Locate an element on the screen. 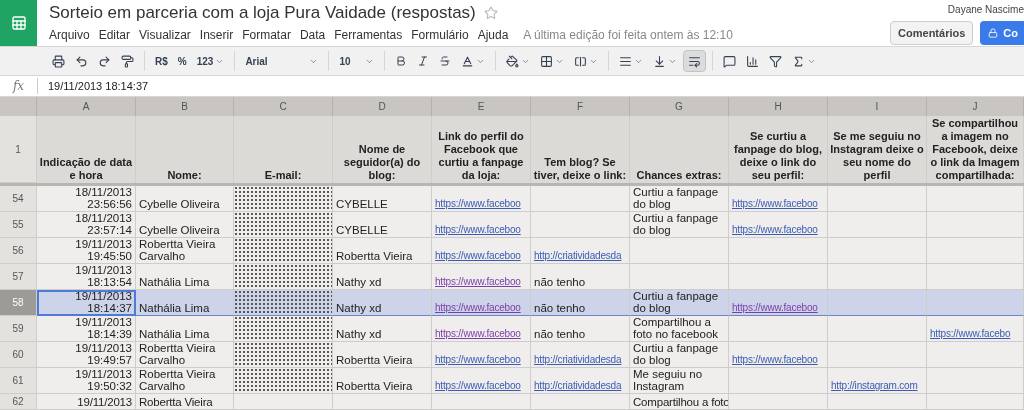  borders-icon is located at coordinates (547, 61).